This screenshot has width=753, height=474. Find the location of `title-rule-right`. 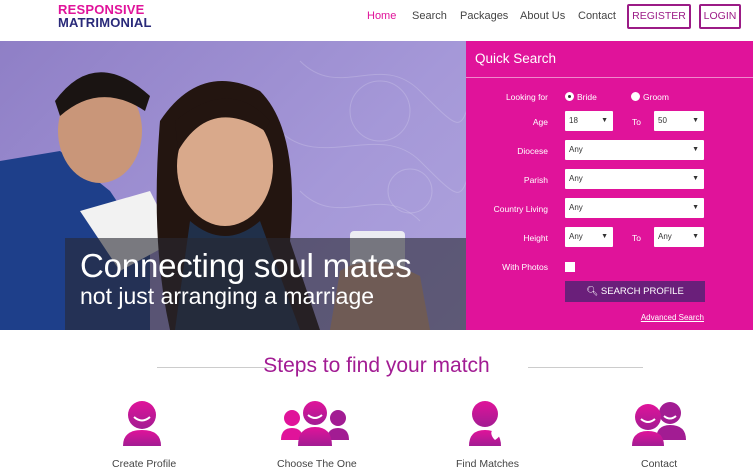

title-rule-right is located at coordinates (585, 367).